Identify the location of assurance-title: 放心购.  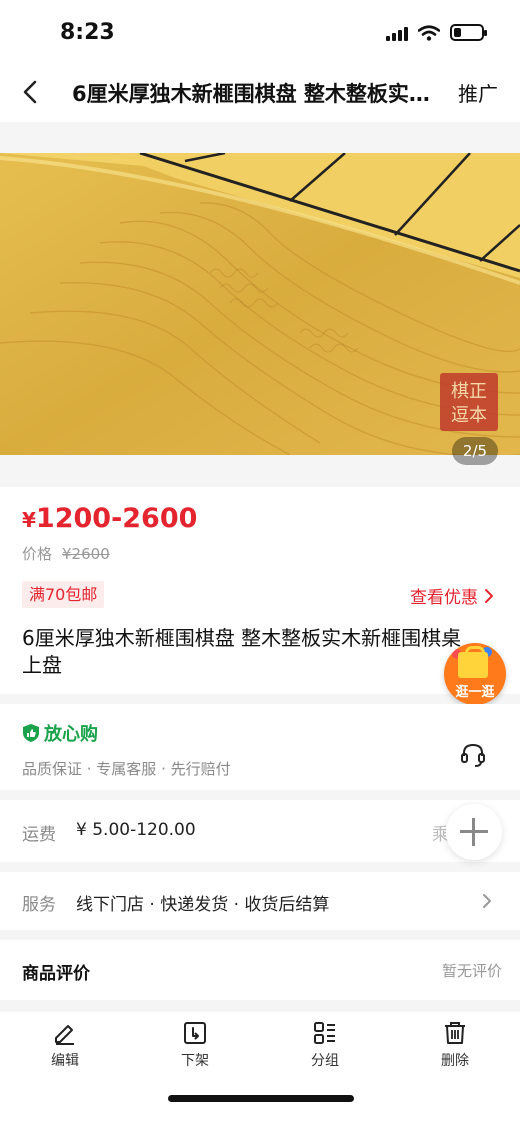
(60, 733).